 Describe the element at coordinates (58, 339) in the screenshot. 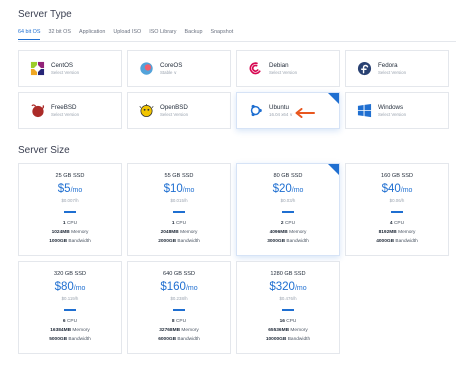

I see `bandwidth-value: 5000GB` at that location.